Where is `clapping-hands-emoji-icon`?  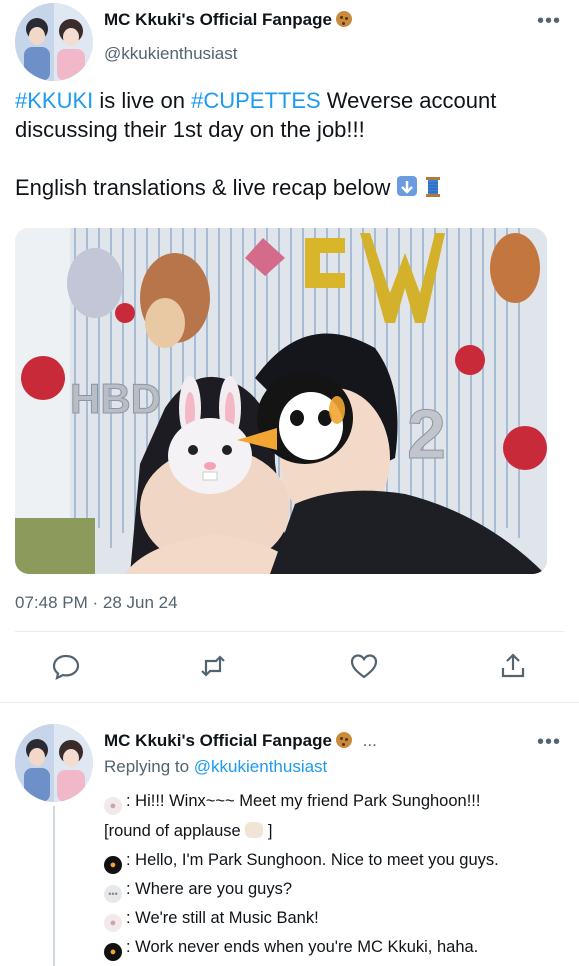 clapping-hands-emoji-icon is located at coordinates (254, 830).